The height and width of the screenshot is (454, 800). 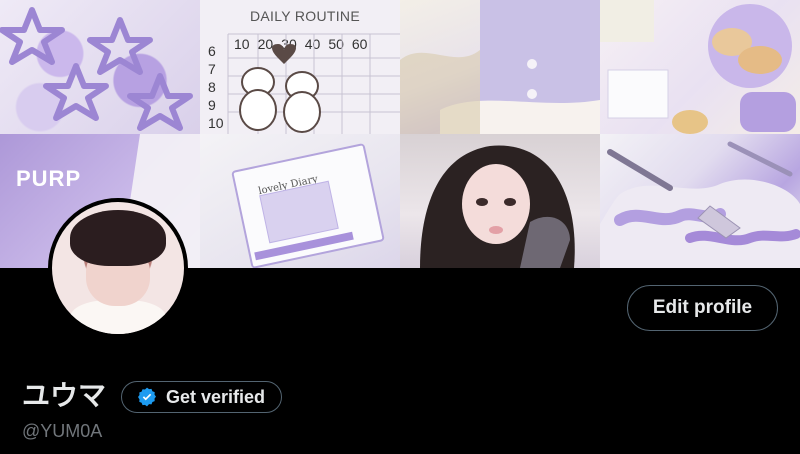 I want to click on banner-tile-lovely-diary: lovely Diary, so click(x=300, y=201).